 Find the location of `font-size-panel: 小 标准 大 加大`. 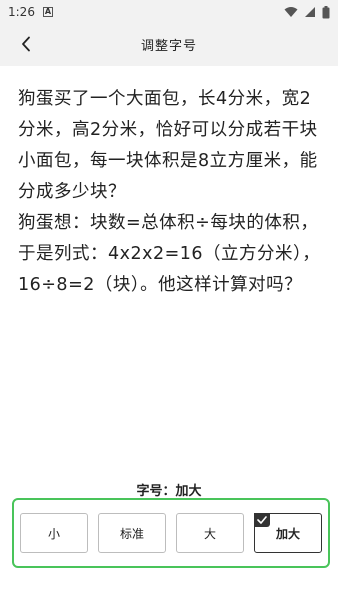

font-size-panel: 小 标准 大 加大 is located at coordinates (171, 533).